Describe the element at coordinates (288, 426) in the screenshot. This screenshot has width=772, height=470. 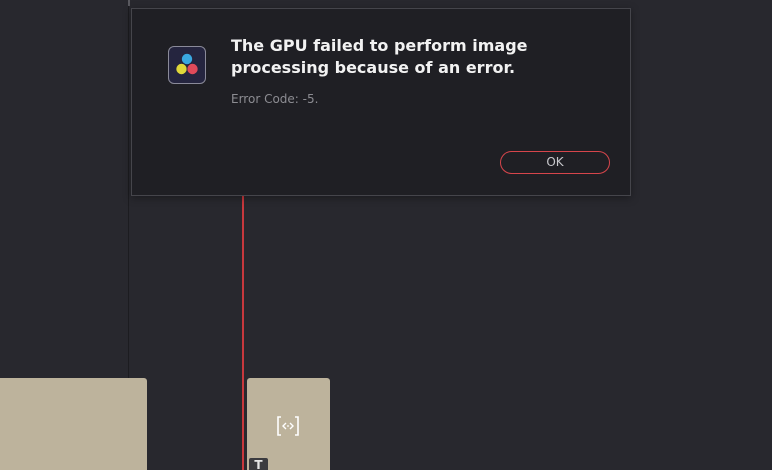
I see `fx-brackets-icon` at that location.